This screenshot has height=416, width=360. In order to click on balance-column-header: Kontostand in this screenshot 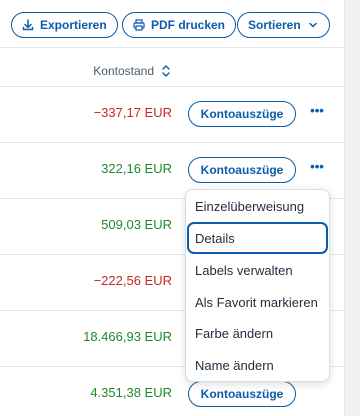, I will do `click(172, 71)`.